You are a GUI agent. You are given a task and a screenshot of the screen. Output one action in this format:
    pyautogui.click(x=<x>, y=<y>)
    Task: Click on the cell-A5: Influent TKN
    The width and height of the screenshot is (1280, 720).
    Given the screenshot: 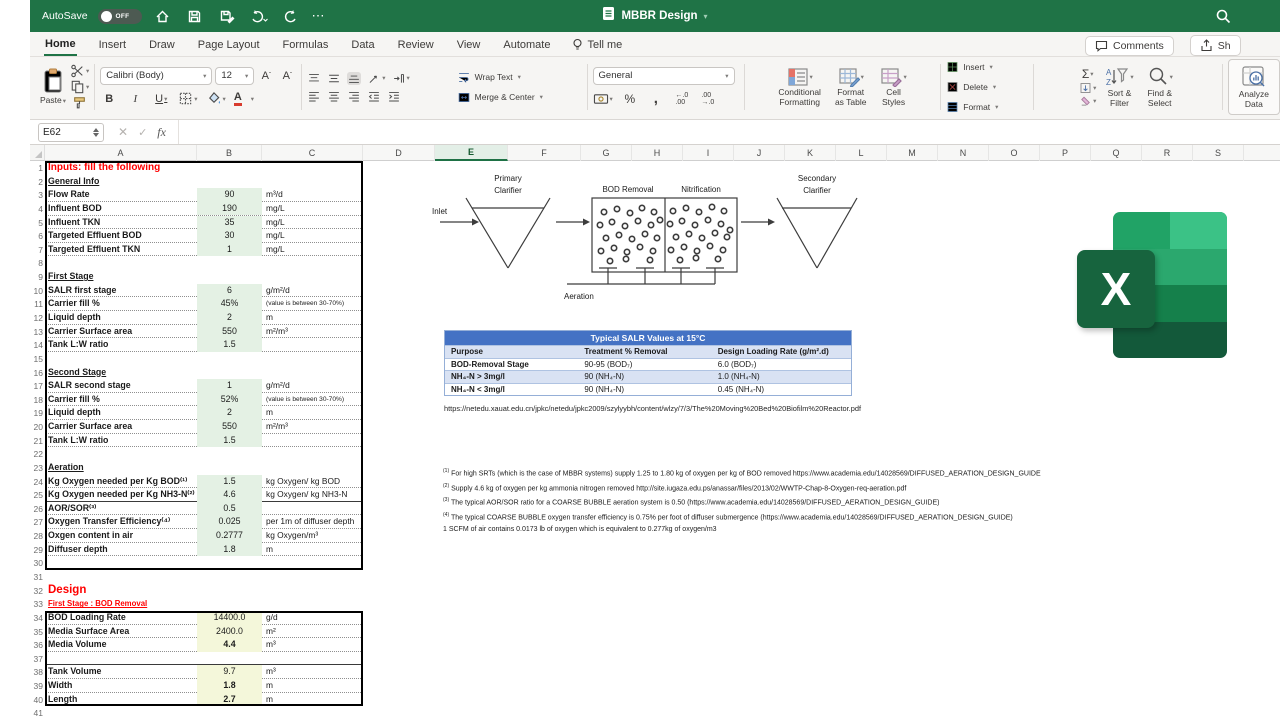 What is the action you would take?
    pyautogui.click(x=122, y=223)
    